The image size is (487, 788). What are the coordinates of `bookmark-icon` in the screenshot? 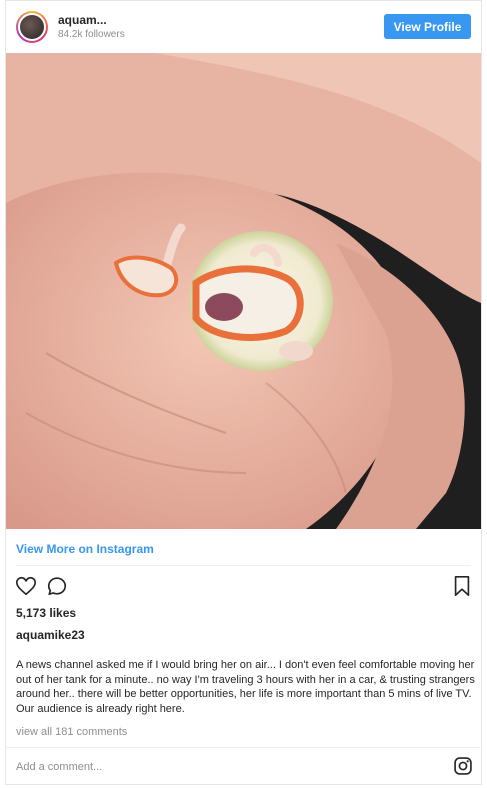 It's located at (462, 586).